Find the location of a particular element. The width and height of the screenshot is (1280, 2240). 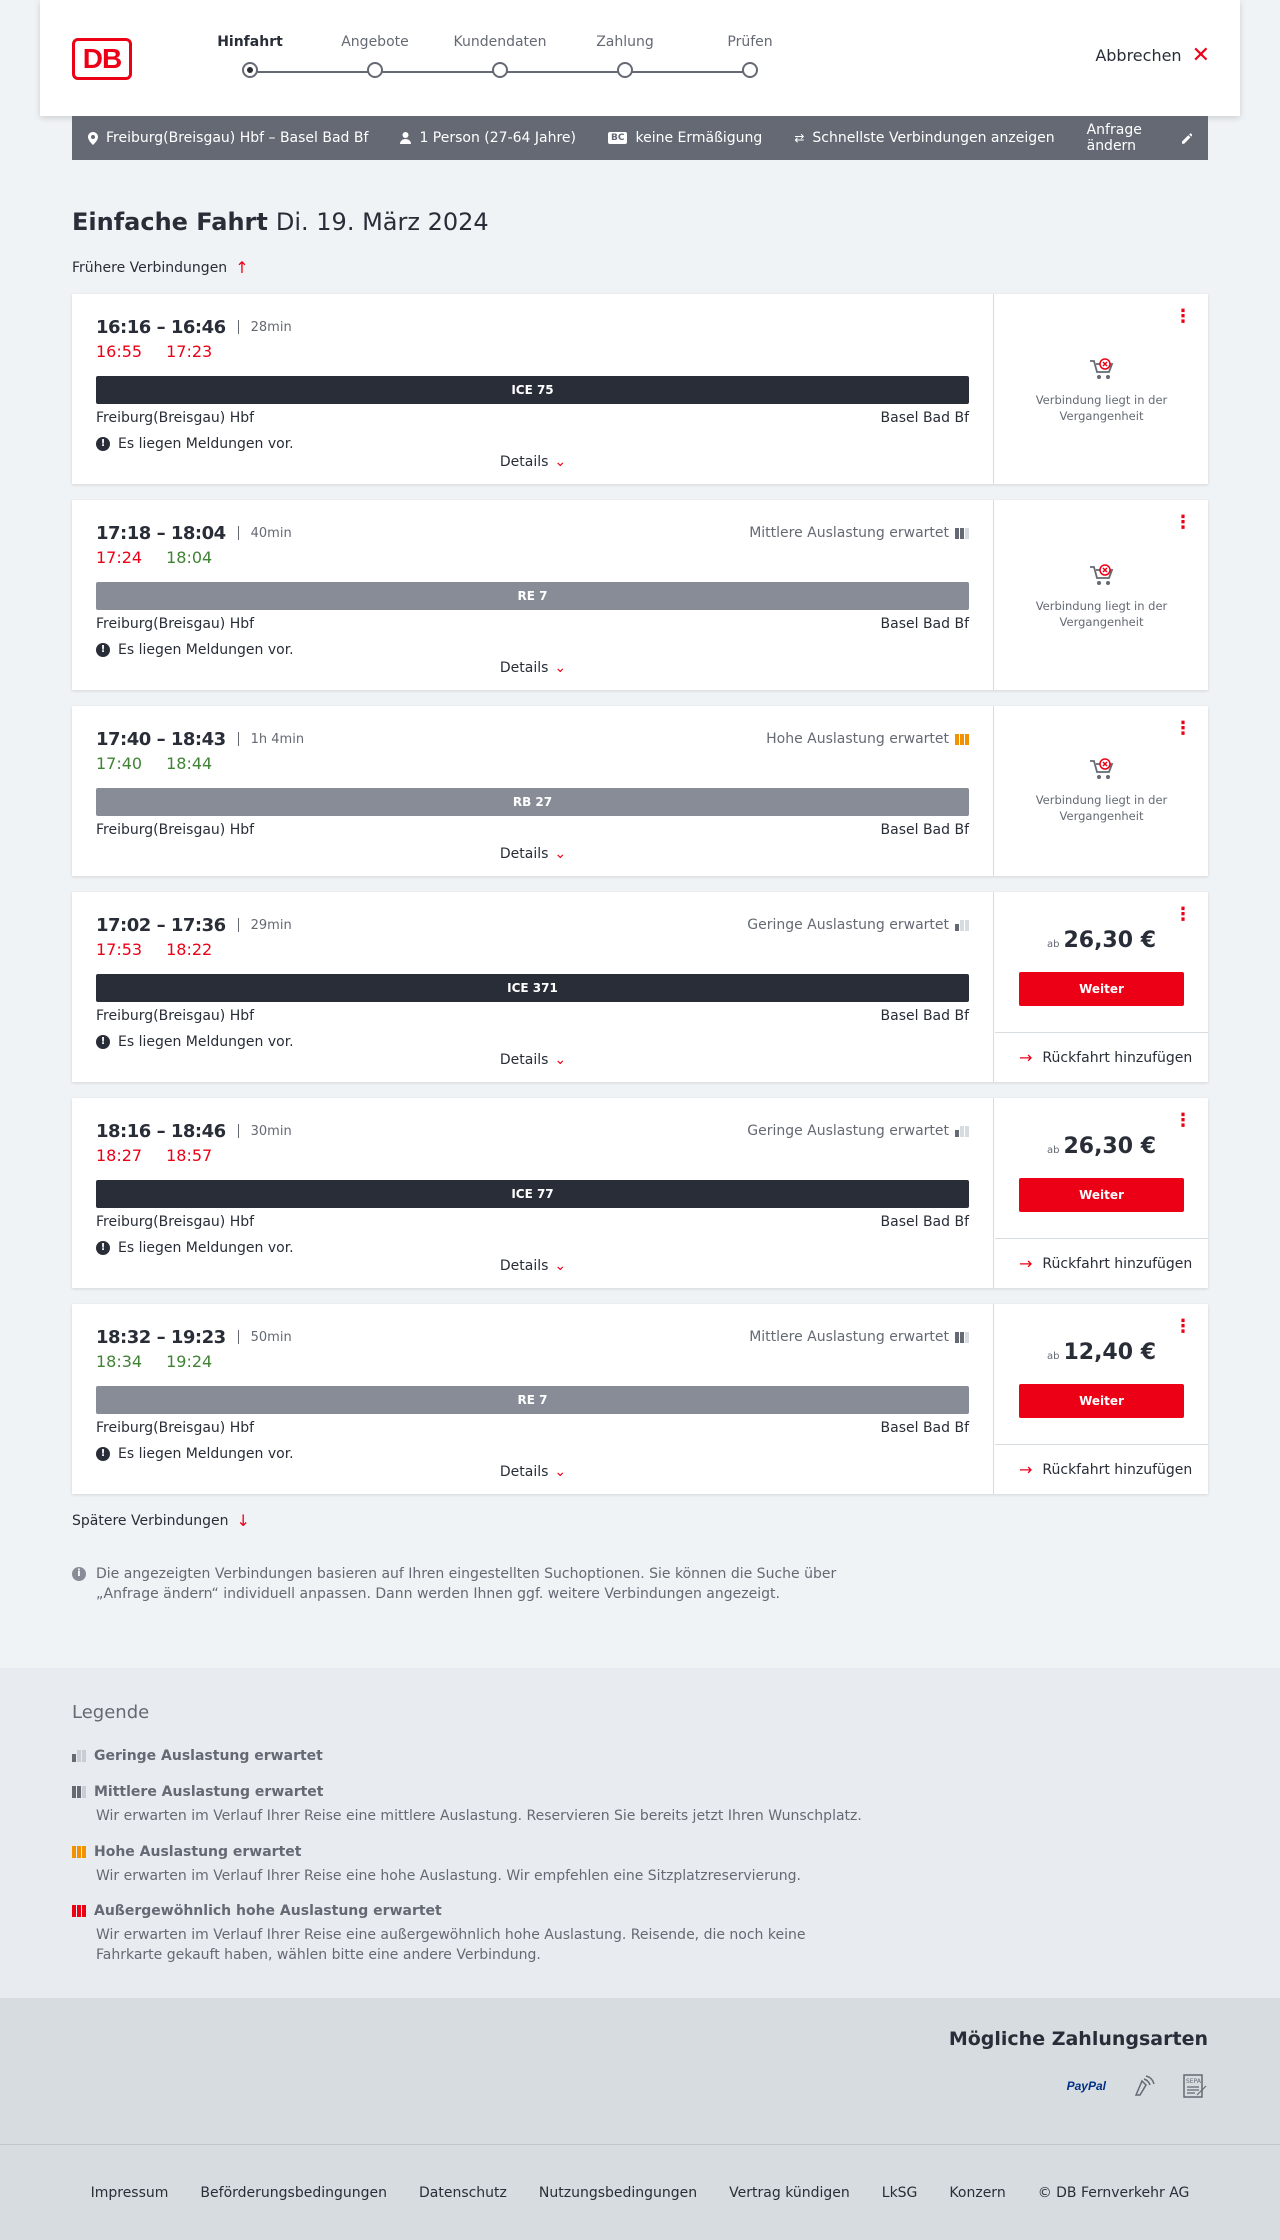

past-text: Verbindung liegt in der Vergangenheit is located at coordinates (1101, 408).